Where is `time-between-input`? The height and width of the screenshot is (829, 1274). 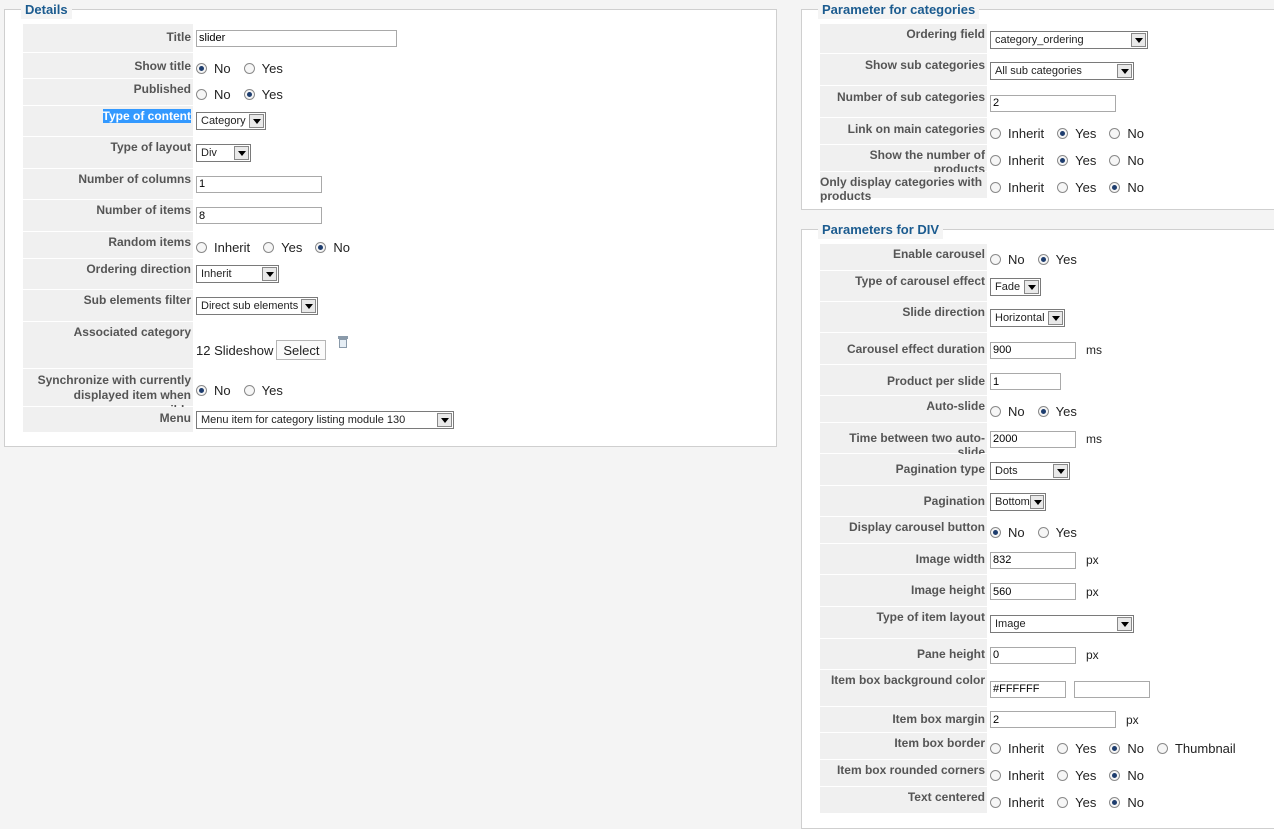 time-between-input is located at coordinates (1033, 439).